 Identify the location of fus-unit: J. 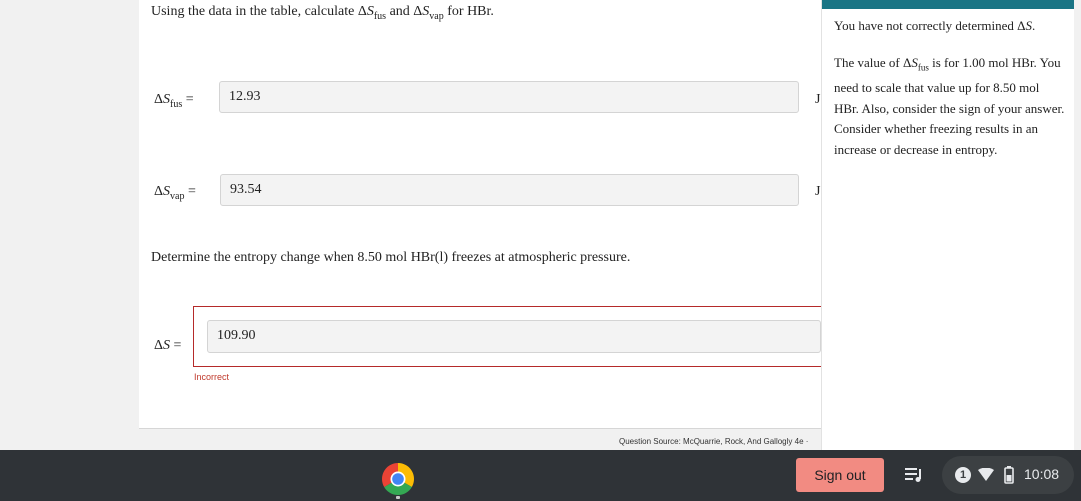
(818, 99).